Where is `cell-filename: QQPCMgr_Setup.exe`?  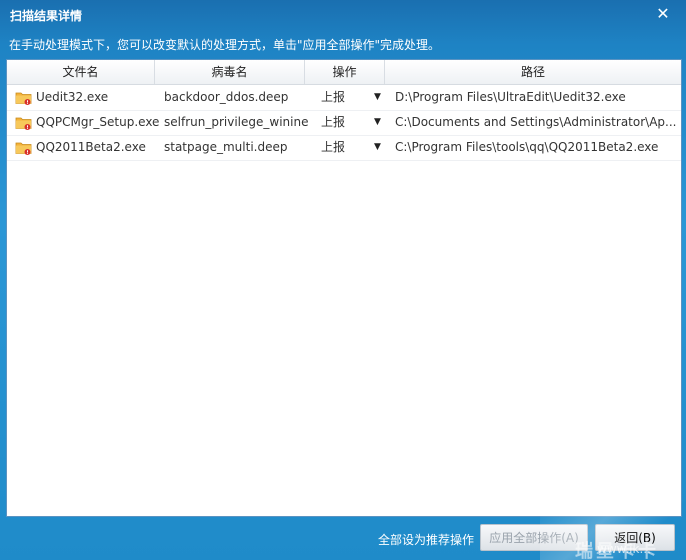
cell-filename: QQPCMgr_Setup.exe is located at coordinates (98, 122).